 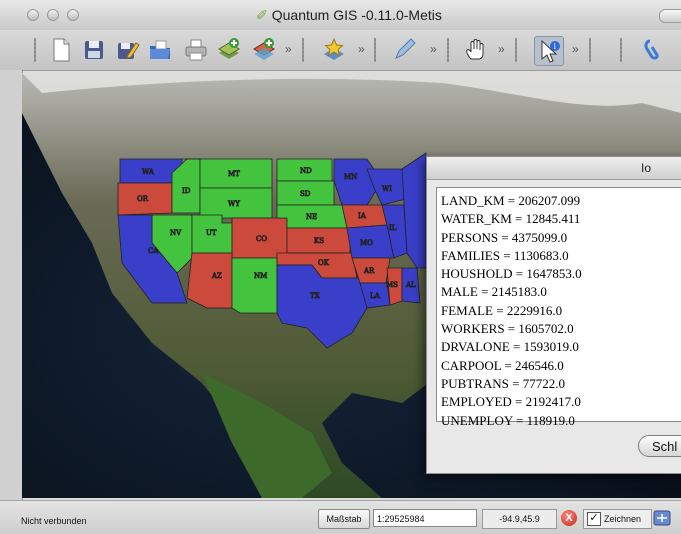 What do you see at coordinates (502, 365) in the screenshot?
I see `attribute-line: CARPOOL = 246546.0` at bounding box center [502, 365].